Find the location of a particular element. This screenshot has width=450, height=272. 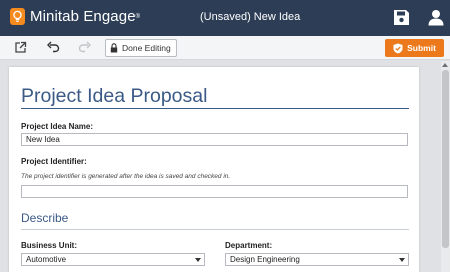

project-identifier-input is located at coordinates (214, 191).